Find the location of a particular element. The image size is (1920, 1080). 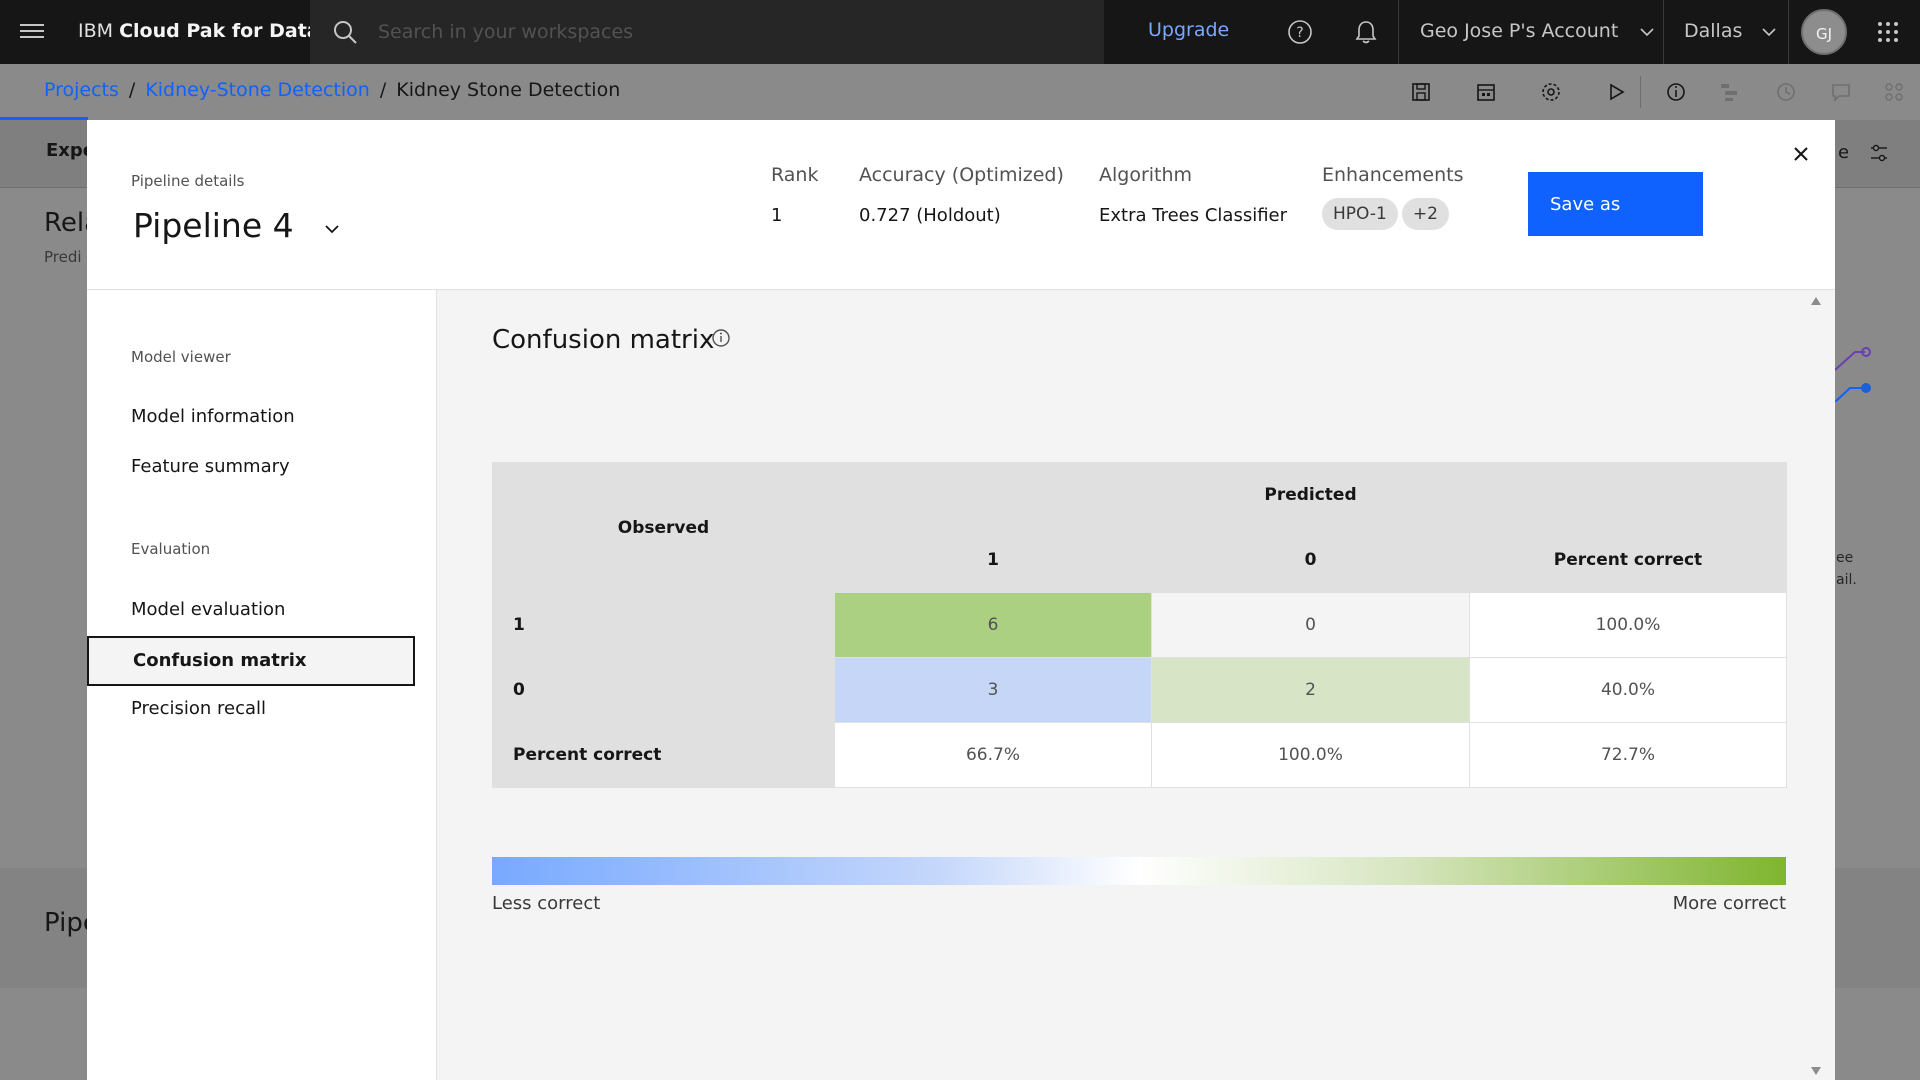

row-header: 0 is located at coordinates (663, 690).